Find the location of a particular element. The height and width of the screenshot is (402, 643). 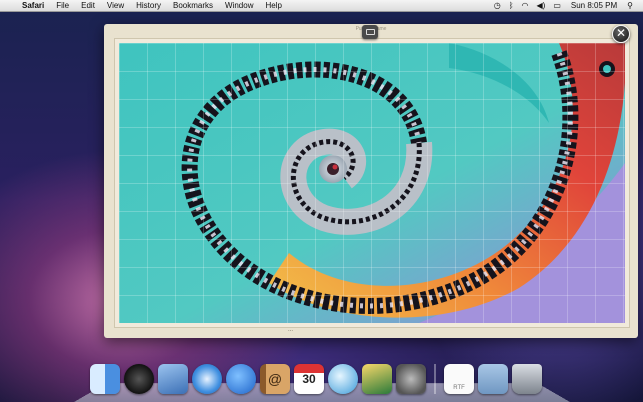

address-book-icon: @ is located at coordinates (275, 379).